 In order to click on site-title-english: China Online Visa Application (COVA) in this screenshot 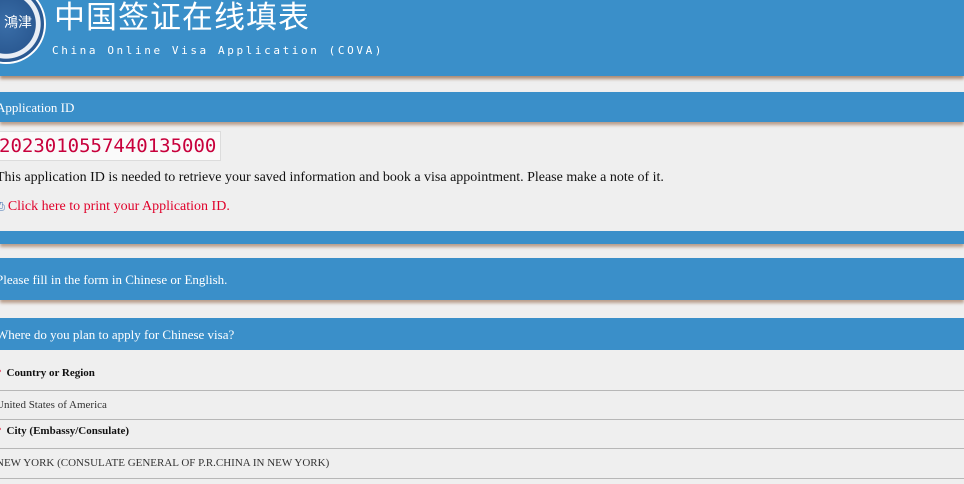, I will do `click(218, 50)`.